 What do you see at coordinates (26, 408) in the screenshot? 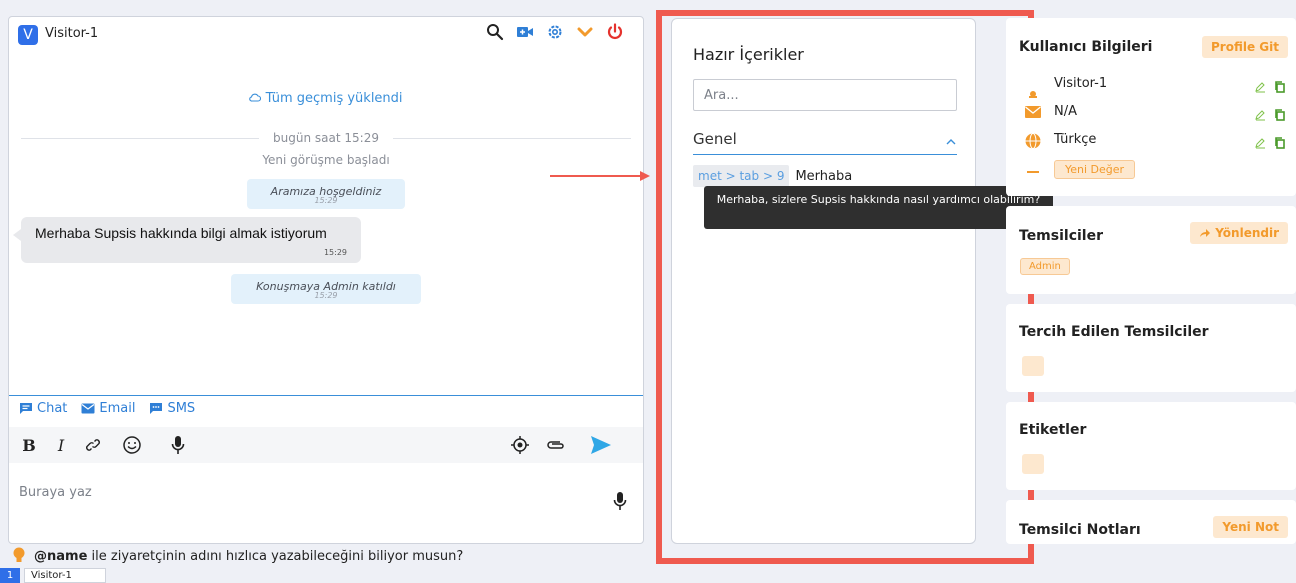
I see `chat-icon` at bounding box center [26, 408].